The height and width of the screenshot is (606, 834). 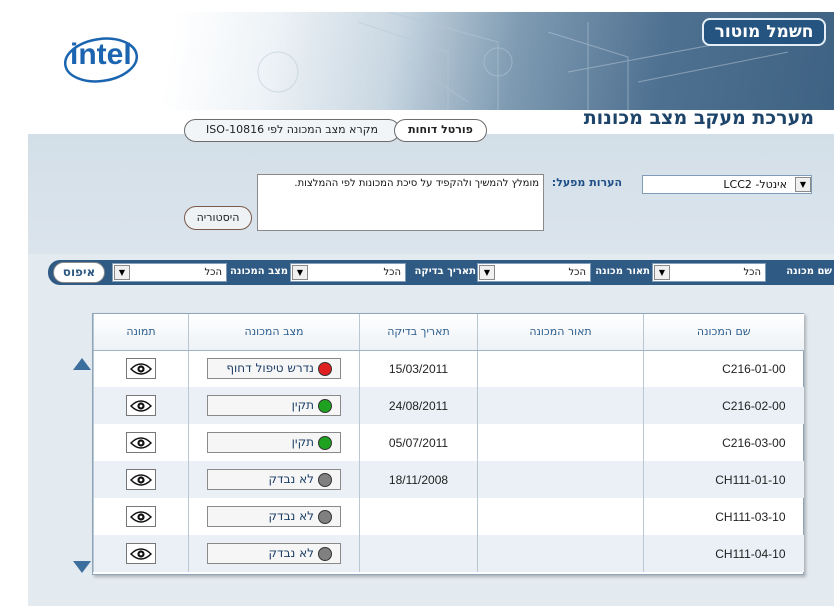 I want to click on triangle-down-icon, so click(x=82, y=567).